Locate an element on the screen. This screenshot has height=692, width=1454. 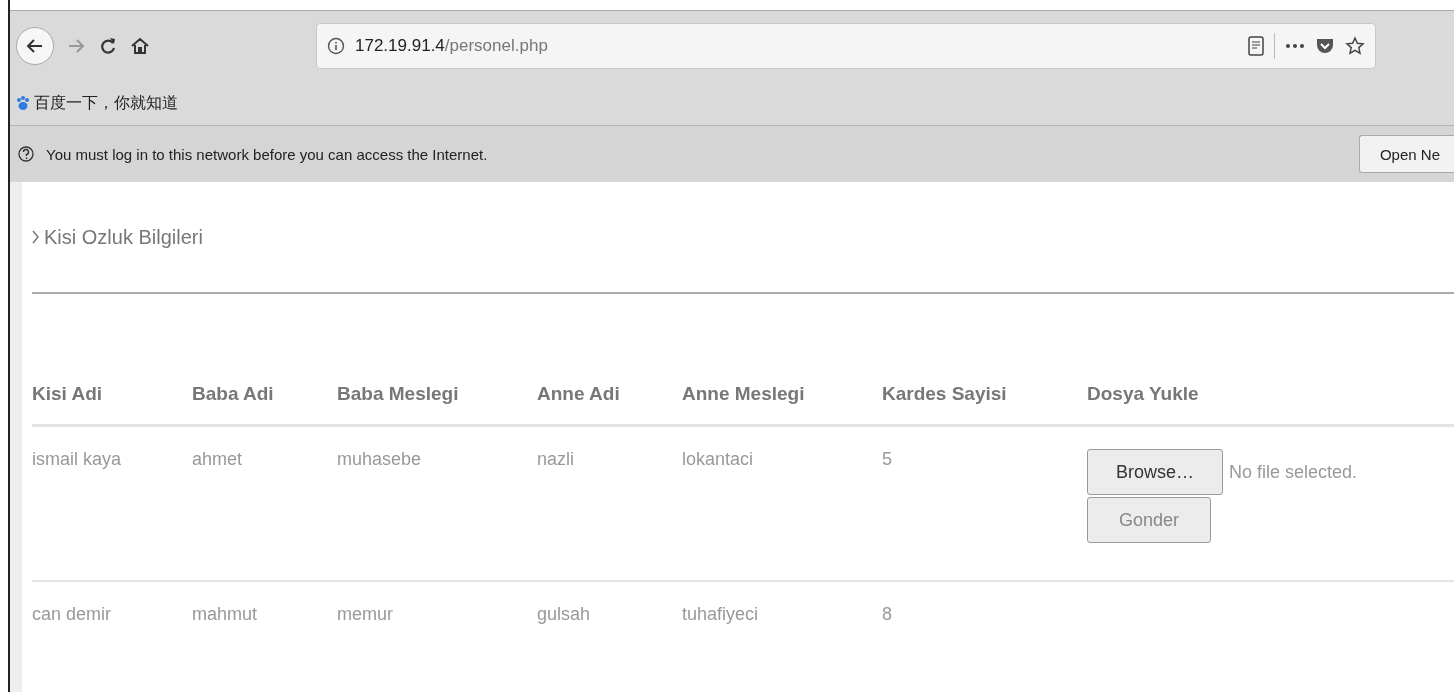
url-text: 172.19.91.4/personel.php is located at coordinates (452, 46).